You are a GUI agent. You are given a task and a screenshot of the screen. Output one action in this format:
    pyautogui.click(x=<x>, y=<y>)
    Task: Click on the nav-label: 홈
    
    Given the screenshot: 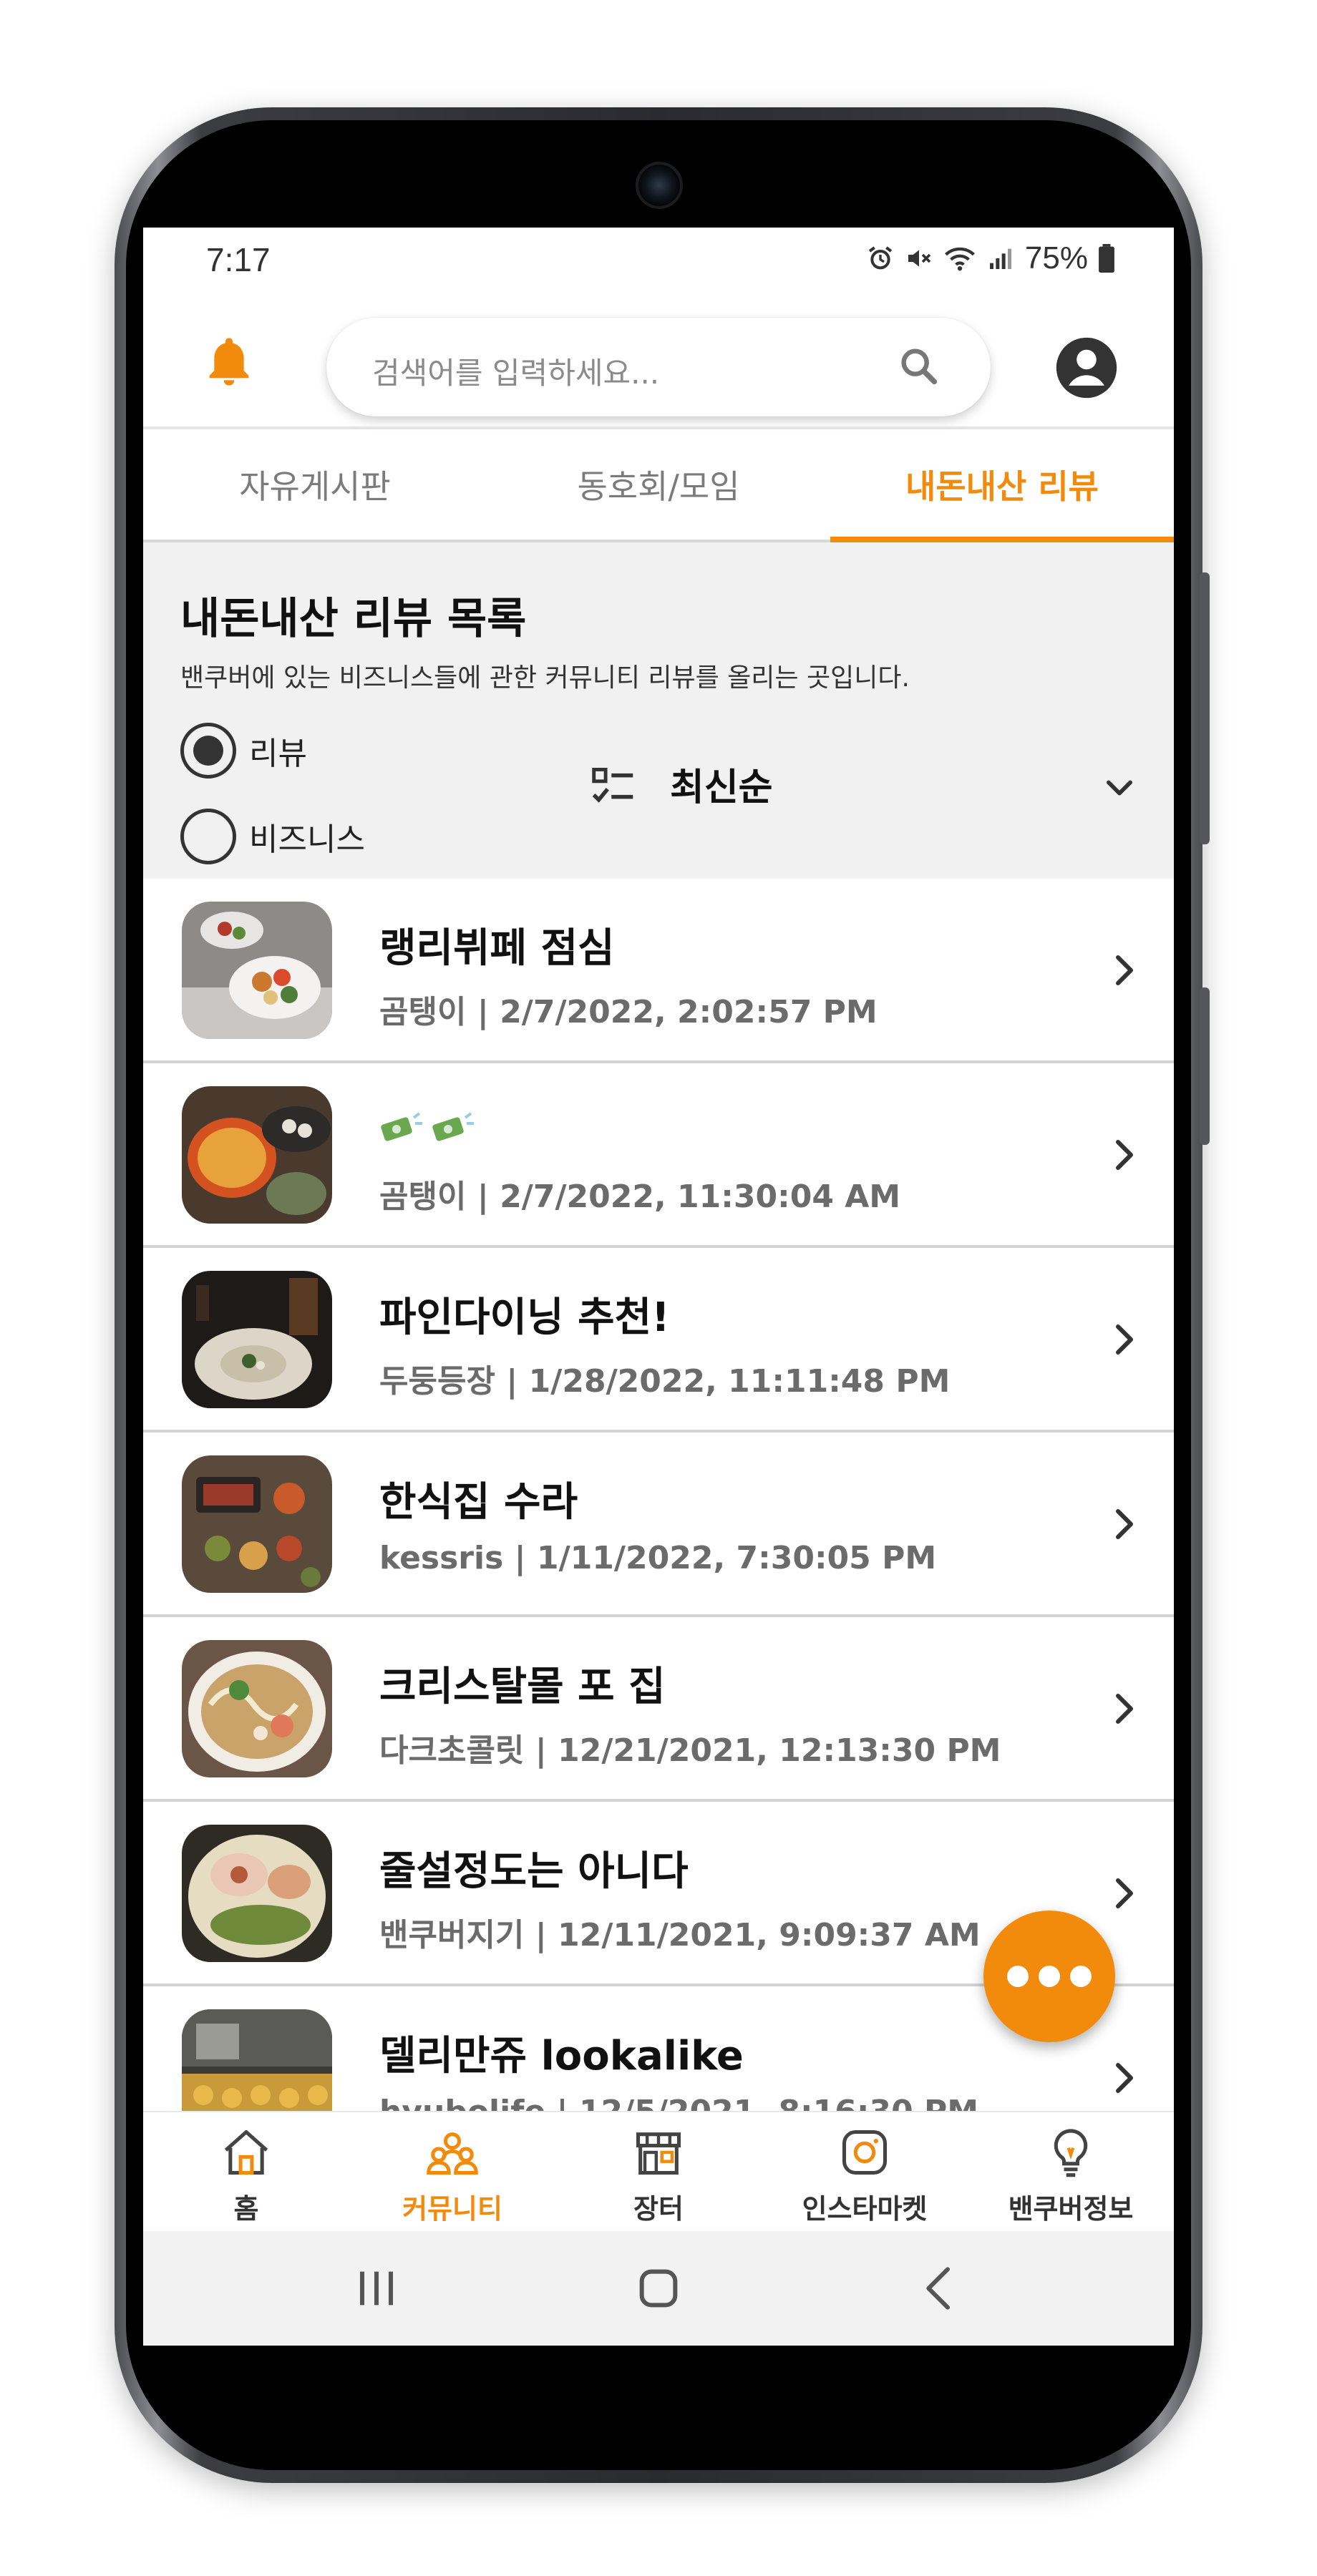 What is the action you would take?
    pyautogui.click(x=246, y=2209)
    